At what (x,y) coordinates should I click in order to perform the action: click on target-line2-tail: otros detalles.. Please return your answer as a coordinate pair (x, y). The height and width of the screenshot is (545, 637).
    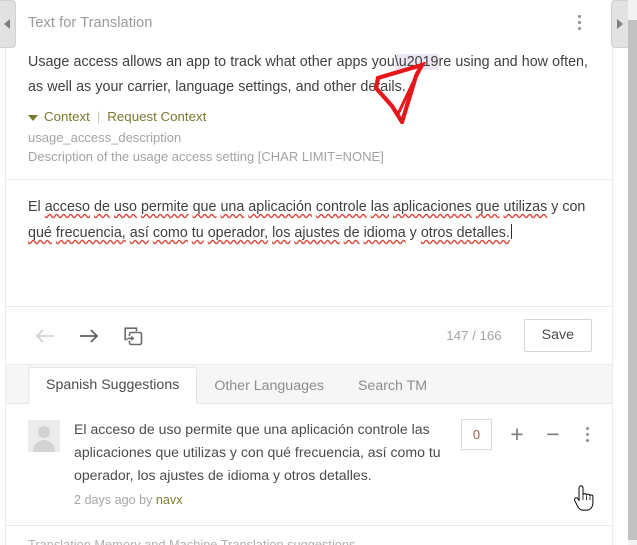
    Looking at the image, I should click on (465, 233).